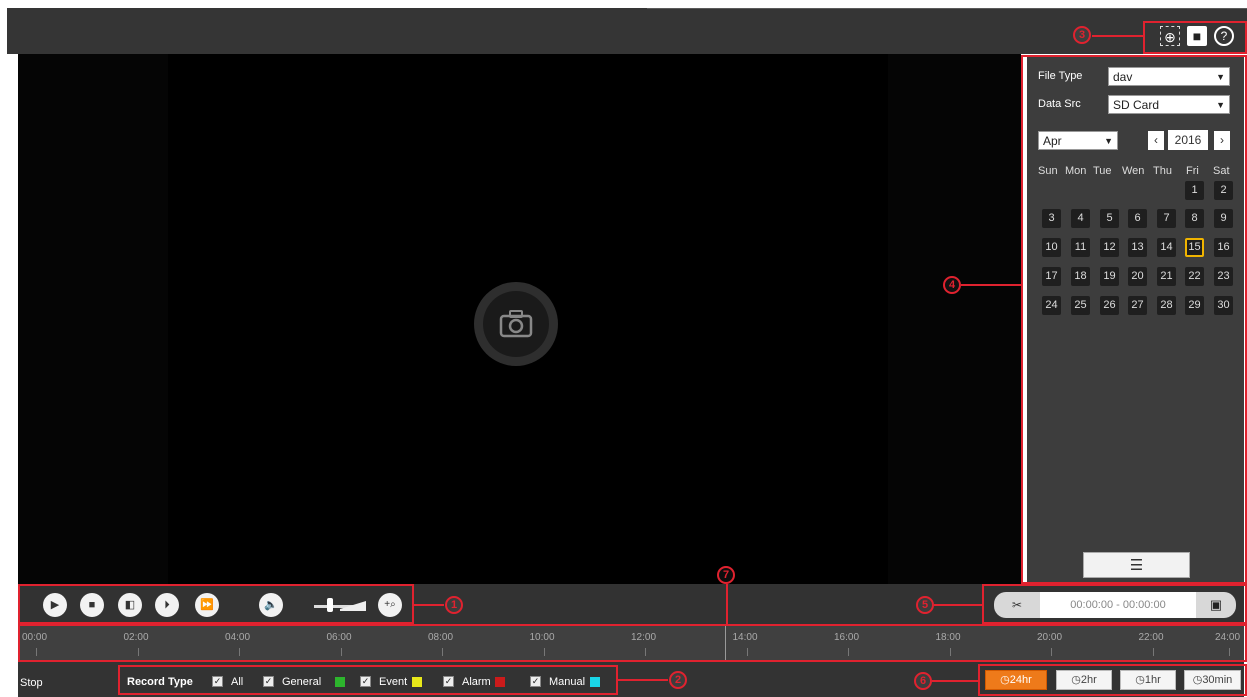  I want to click on callout-5: 5, so click(925, 605).